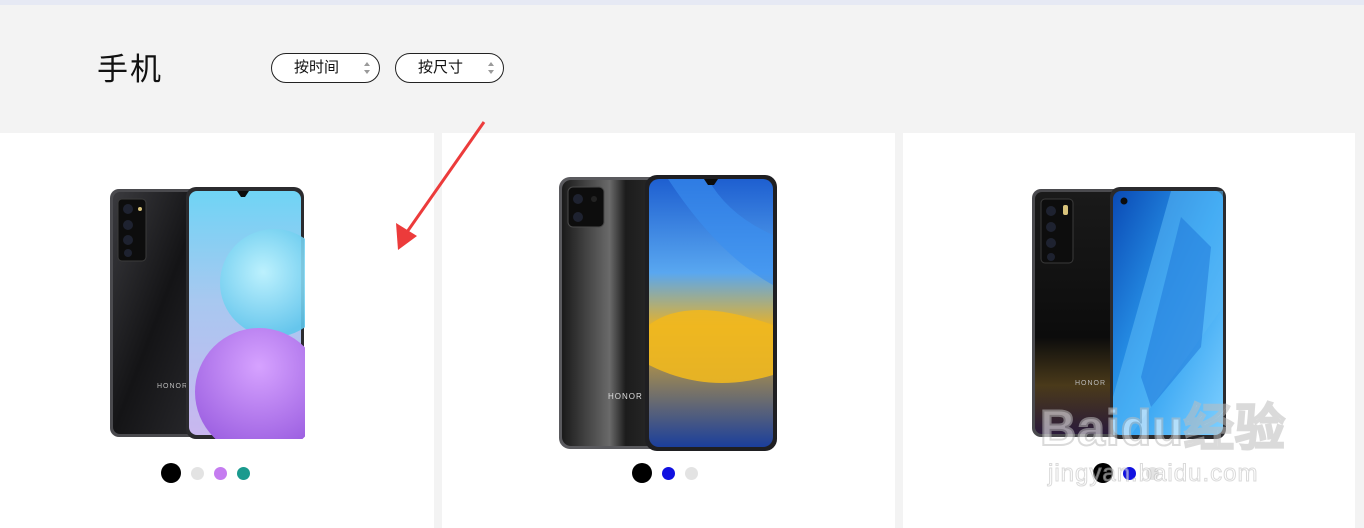  What do you see at coordinates (317, 67) in the screenshot?
I see `sort-by-time-label: 按时间` at bounding box center [317, 67].